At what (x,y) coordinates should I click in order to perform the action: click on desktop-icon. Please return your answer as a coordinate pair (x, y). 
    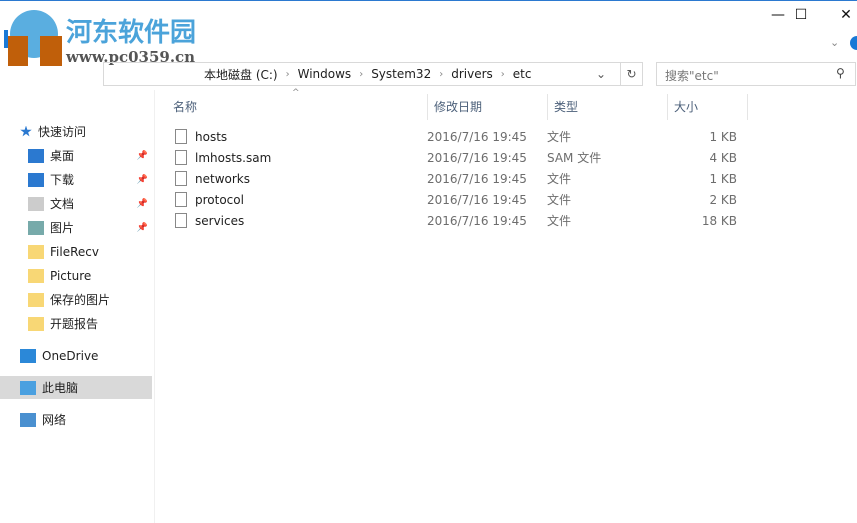
    Looking at the image, I should click on (36, 155).